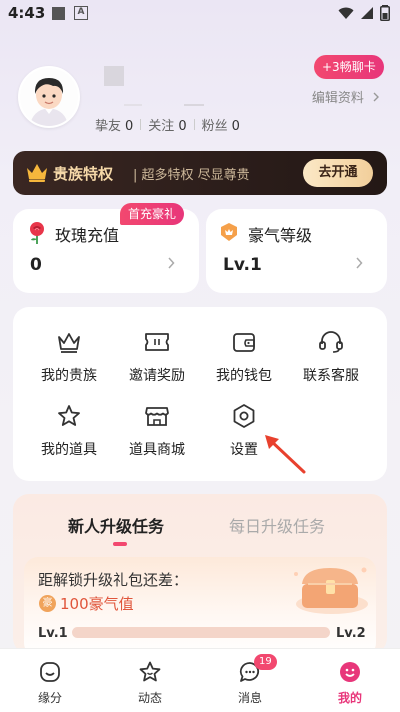 This screenshot has height=712, width=400. Describe the element at coordinates (58, 13) in the screenshot. I see `notification-icon` at that location.